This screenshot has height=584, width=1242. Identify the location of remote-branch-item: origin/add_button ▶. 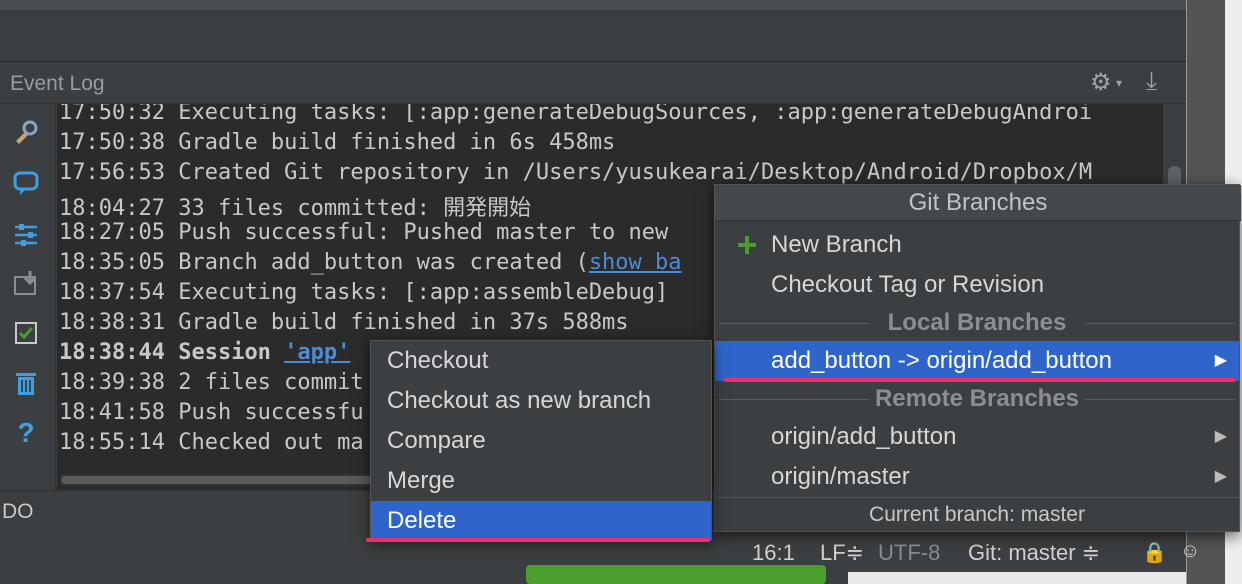
(977, 437).